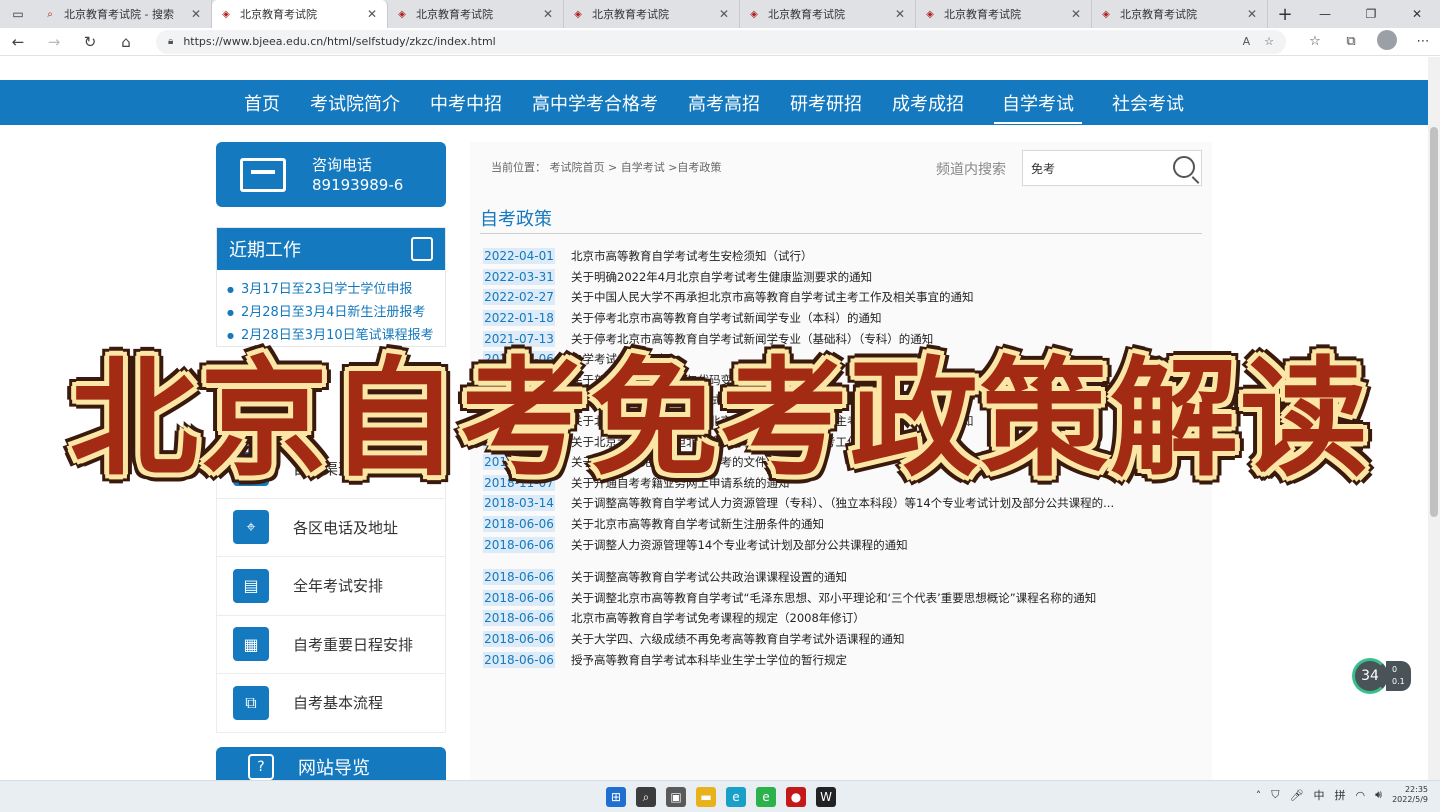 This screenshot has height=812, width=1440. What do you see at coordinates (646, 797) in the screenshot?
I see `search-taskbar-icon: ⌕` at bounding box center [646, 797].